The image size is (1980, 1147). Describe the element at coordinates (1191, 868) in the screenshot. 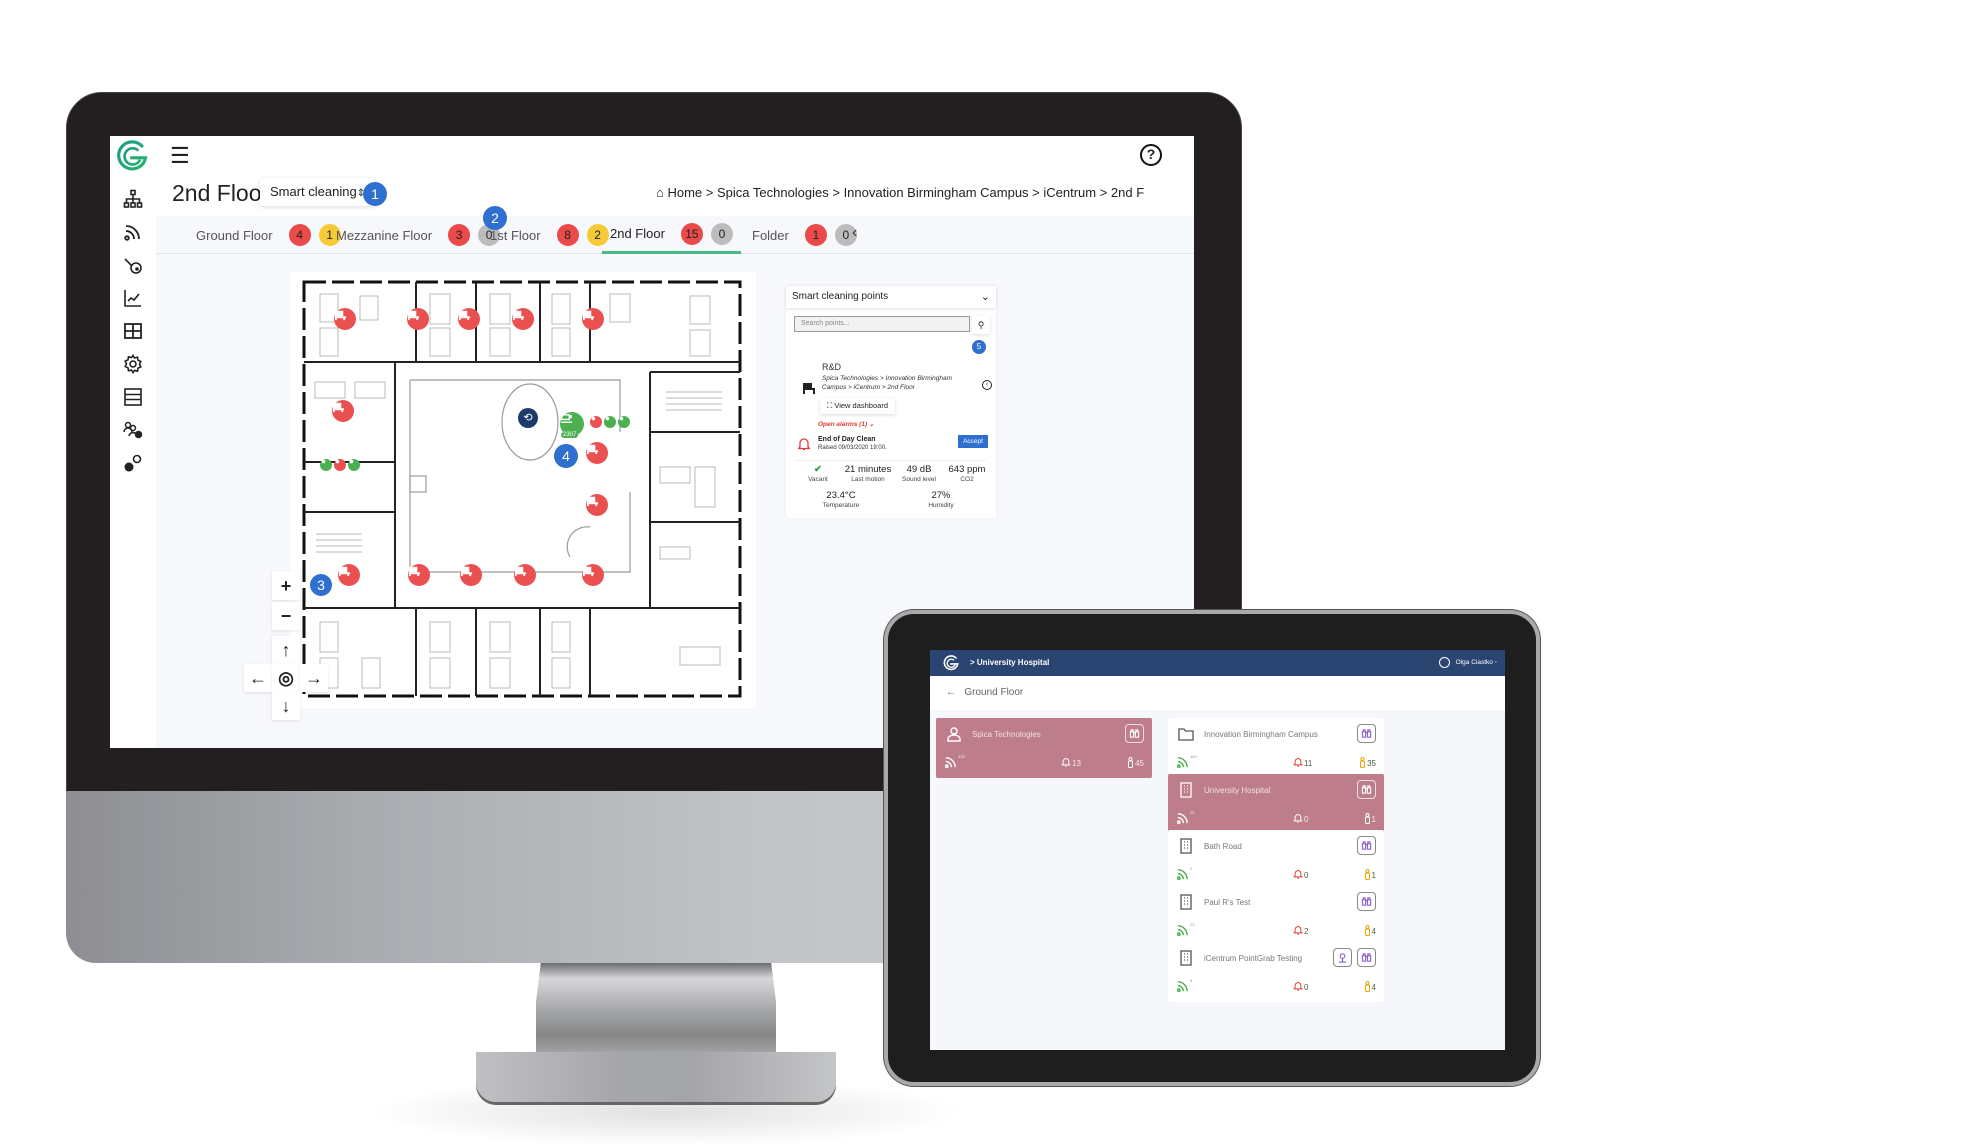

I see `wireless-count: 0` at that location.